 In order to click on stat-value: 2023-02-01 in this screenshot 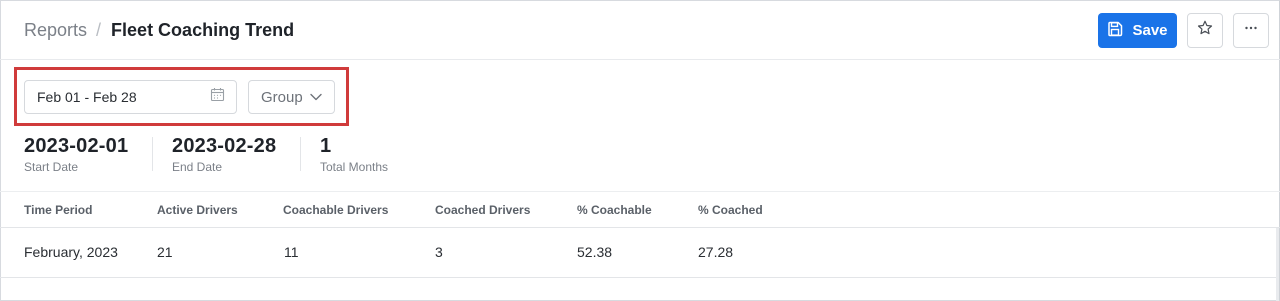, I will do `click(76, 146)`.